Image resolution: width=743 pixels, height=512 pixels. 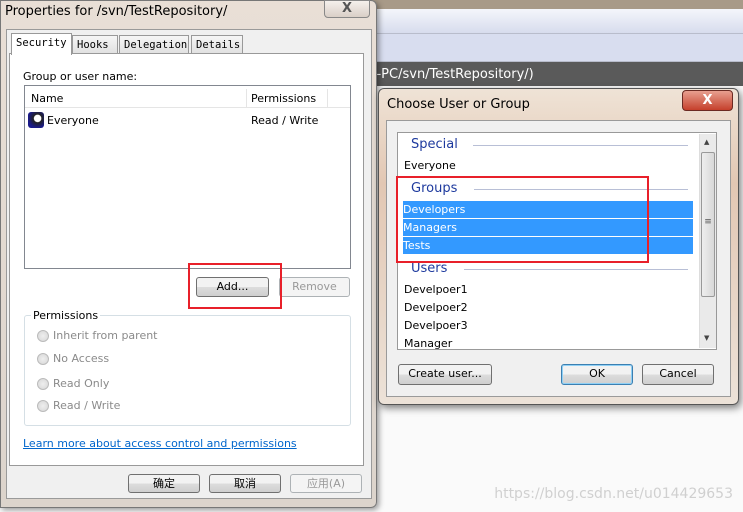 What do you see at coordinates (95, 44) in the screenshot?
I see `tab-hooks: Hooks` at bounding box center [95, 44].